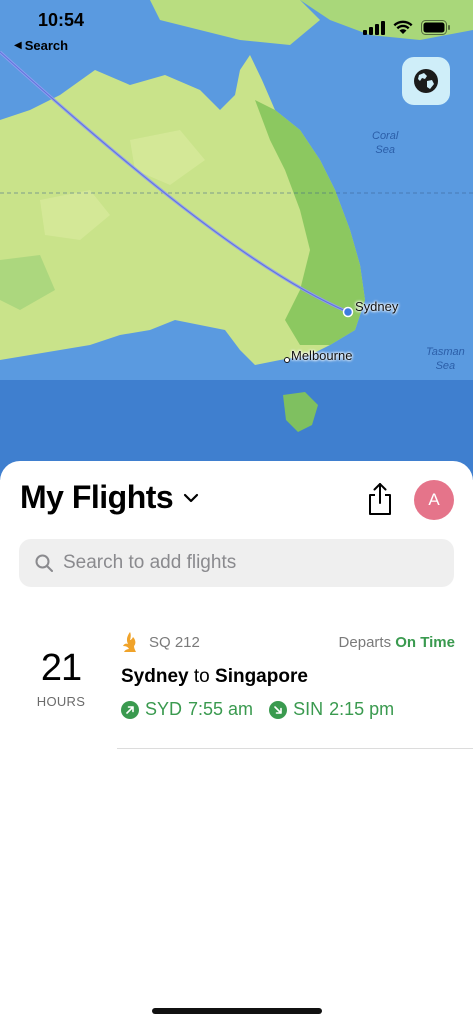 The image size is (473, 1024). Describe the element at coordinates (236, 28) in the screenshot. I see `status-bar: 10:54 ◀ Search` at that location.